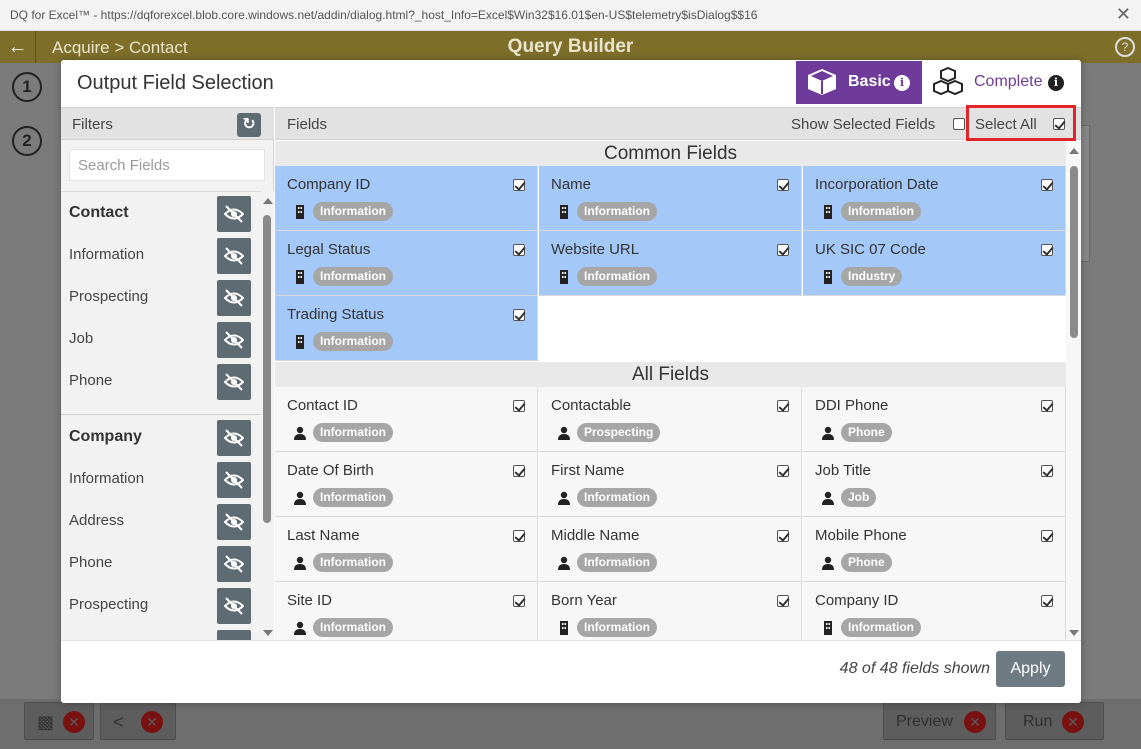 This screenshot has width=1141, height=749. What do you see at coordinates (330, 470) in the screenshot?
I see `field-name: Date Of Birth` at bounding box center [330, 470].